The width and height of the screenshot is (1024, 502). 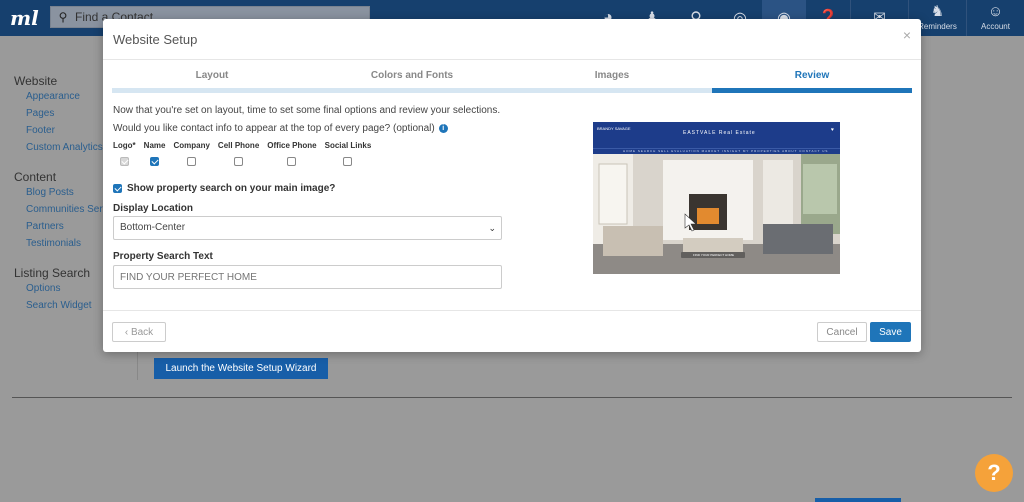 I want to click on back-button: ‹ Back, so click(x=139, y=332).